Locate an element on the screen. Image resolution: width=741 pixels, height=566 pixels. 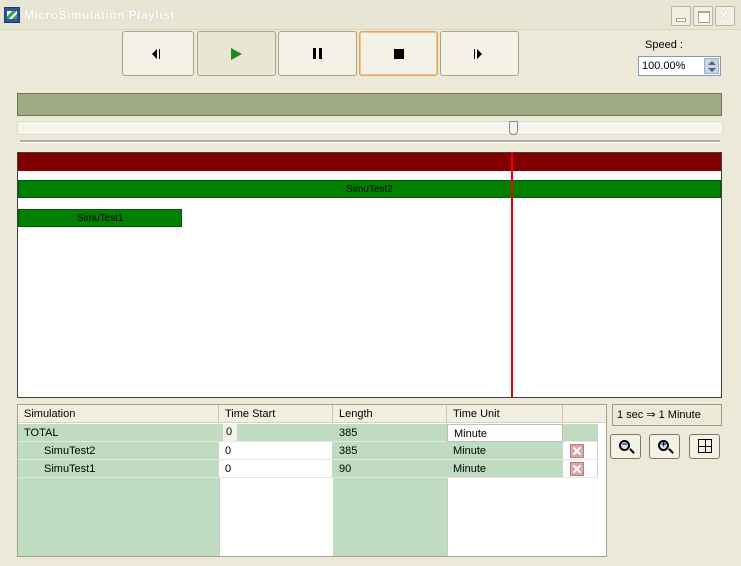
step-forward-icon is located at coordinates (479, 53).